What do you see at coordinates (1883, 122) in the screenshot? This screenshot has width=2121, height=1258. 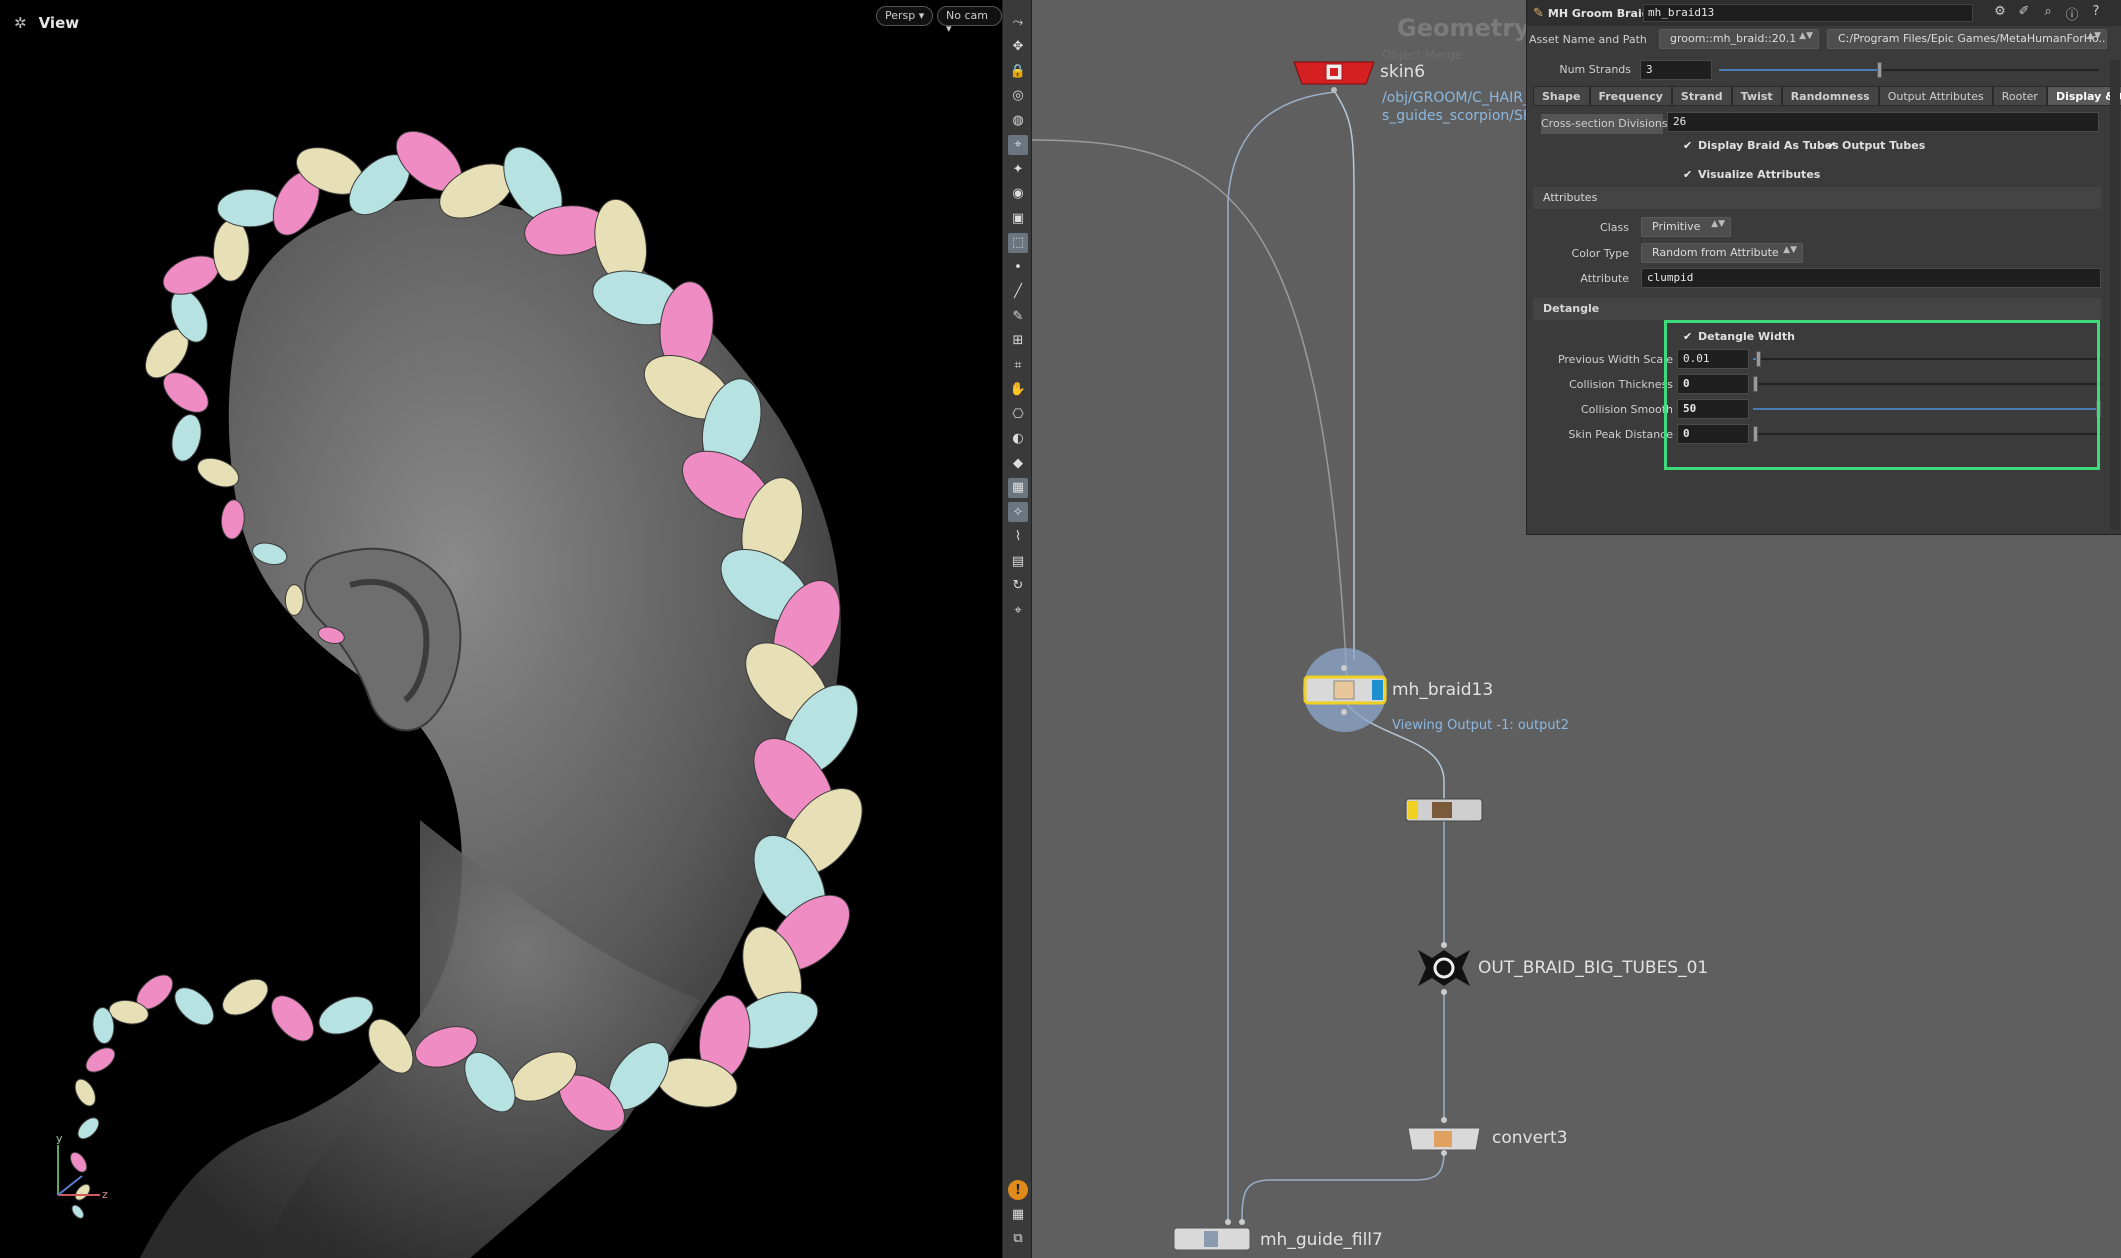 I see `cross-section-field: 26` at bounding box center [1883, 122].